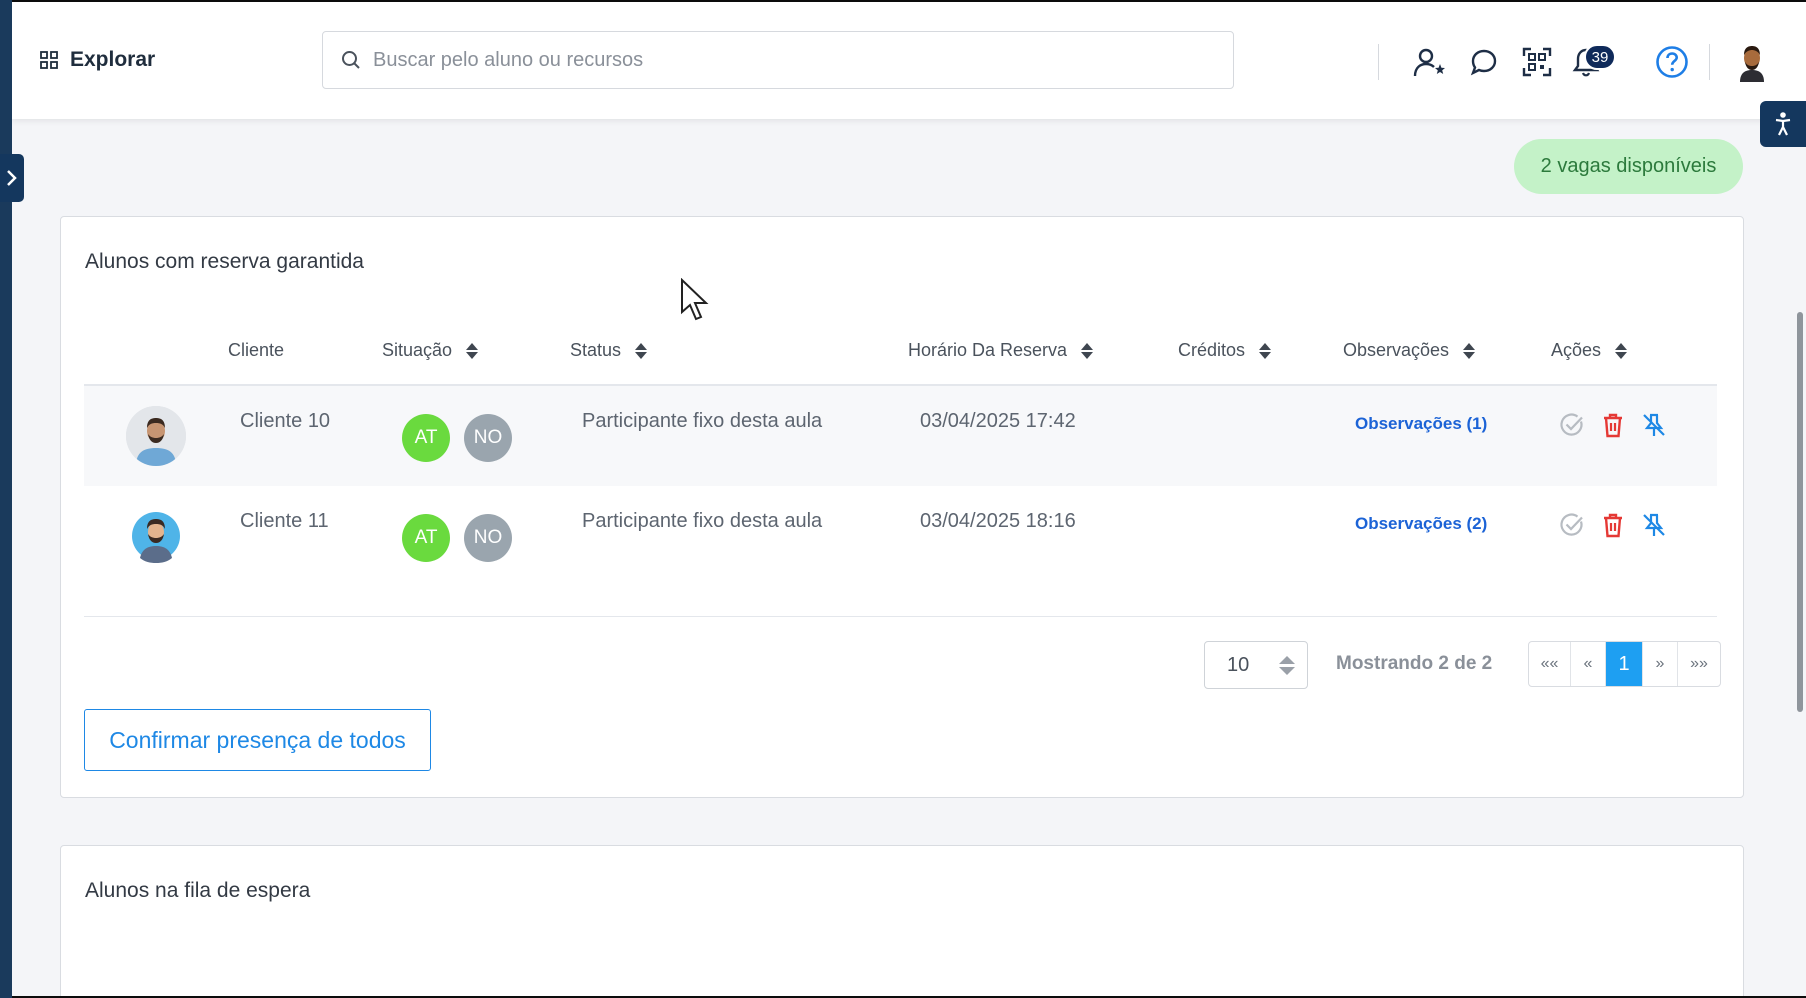  I want to click on explore-menu-button: Explorar, so click(97, 60).